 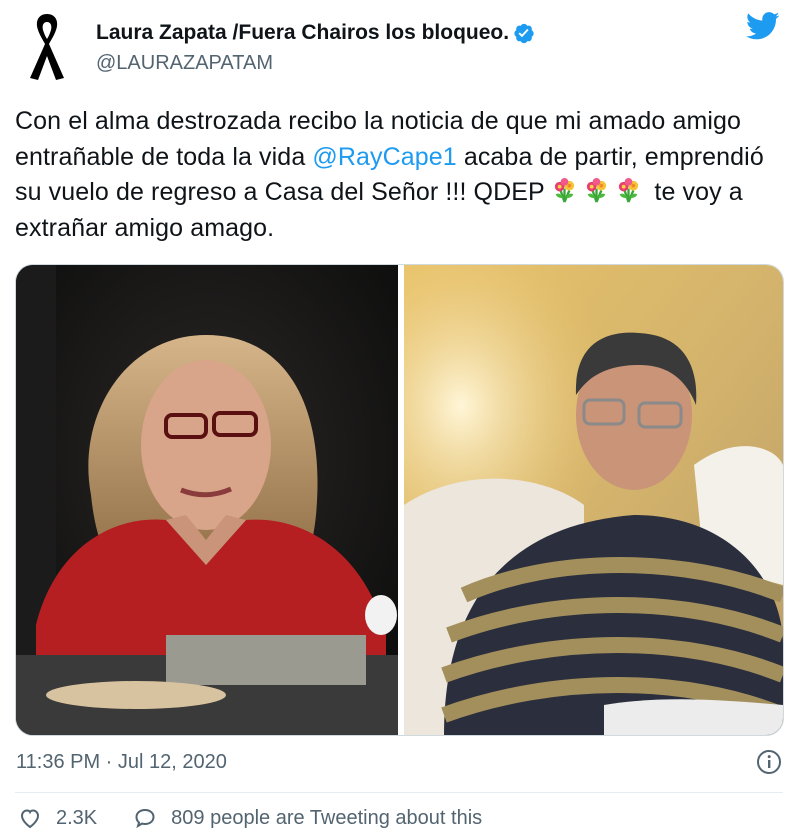 I want to click on display-name: Laura Zapata /Fuera Chairos los bloqueo., so click(x=302, y=33).